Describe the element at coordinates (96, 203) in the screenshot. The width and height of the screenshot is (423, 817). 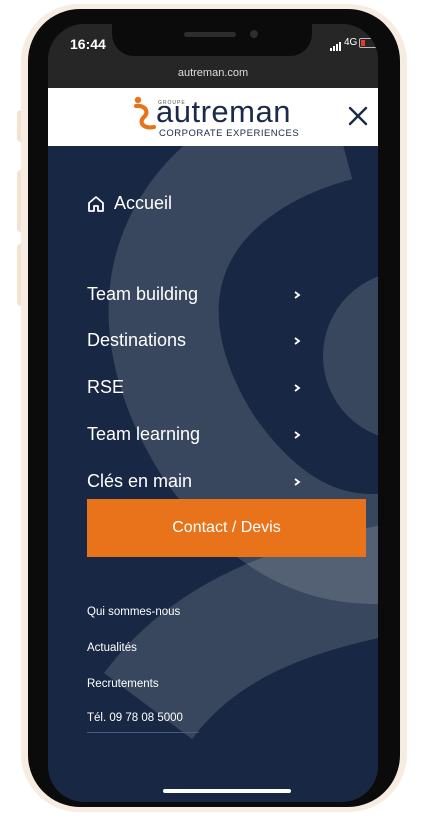
I see `home-icon` at that location.